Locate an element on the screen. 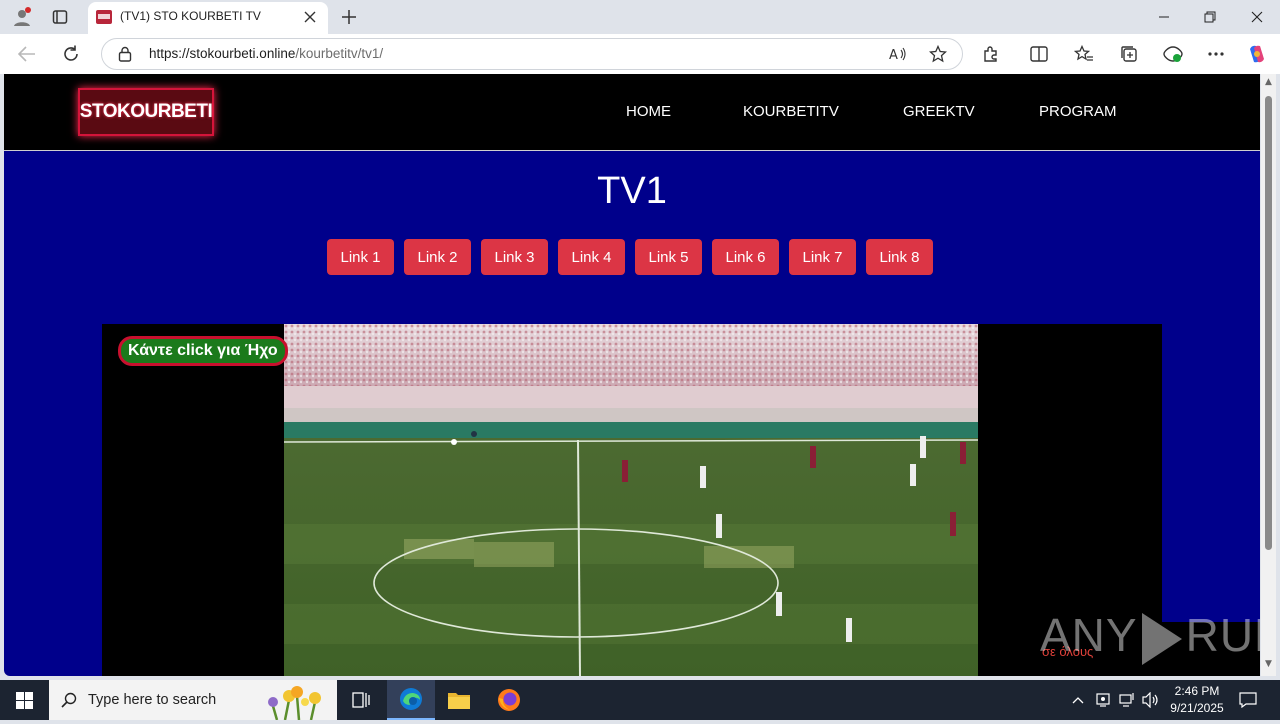  watermark-play-icon is located at coordinates (1161, 638).